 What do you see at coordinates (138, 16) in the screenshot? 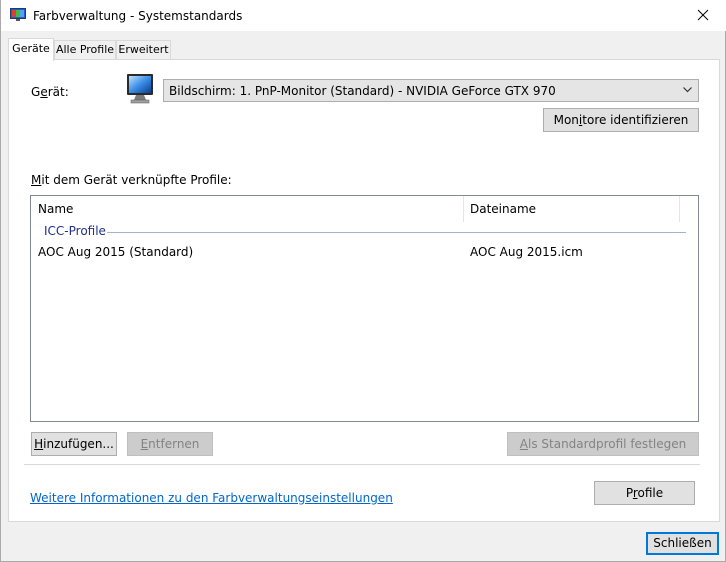
I see `window-title: Farbverwaltung - Systemstandards` at bounding box center [138, 16].